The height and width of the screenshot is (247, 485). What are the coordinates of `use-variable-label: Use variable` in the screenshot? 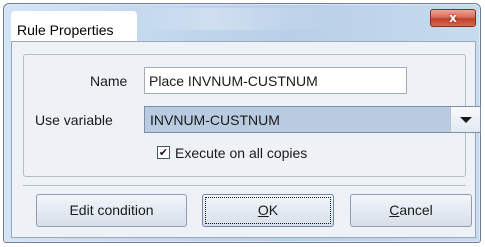 It's located at (74, 120).